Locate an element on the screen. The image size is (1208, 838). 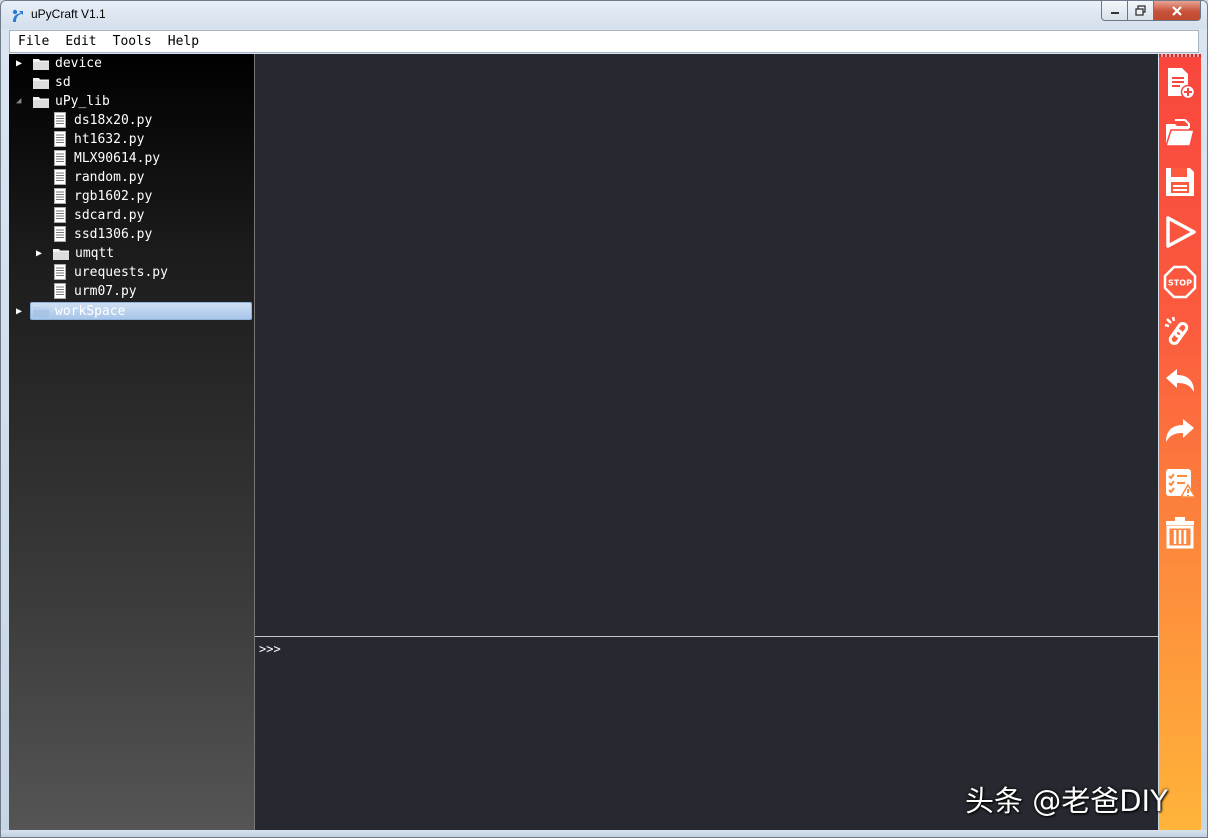
tree-file: ssd1306.py is located at coordinates (131, 234).